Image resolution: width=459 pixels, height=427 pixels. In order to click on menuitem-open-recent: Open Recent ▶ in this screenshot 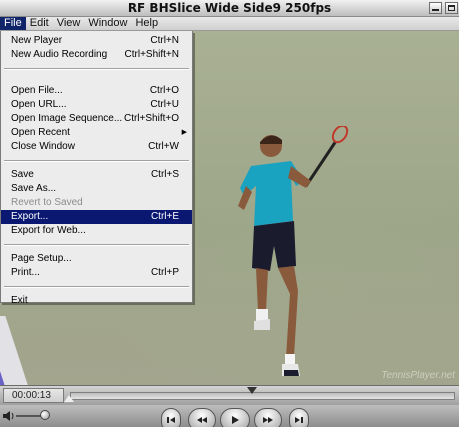, I will do `click(96, 133)`.